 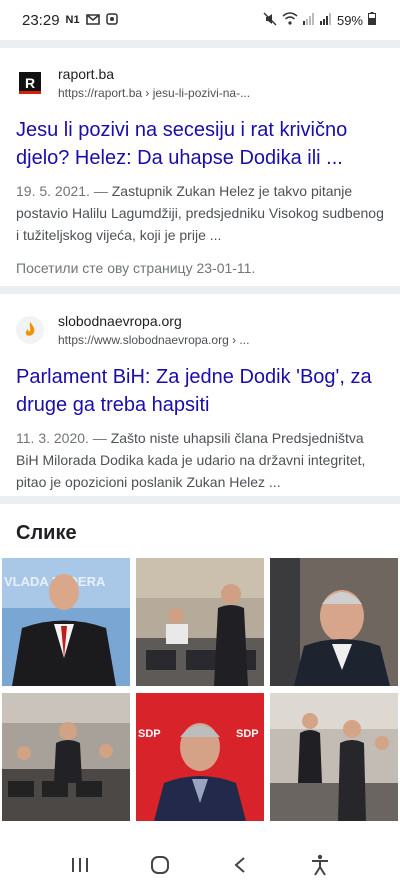 I want to click on images-heading: Слике, so click(x=46, y=533).